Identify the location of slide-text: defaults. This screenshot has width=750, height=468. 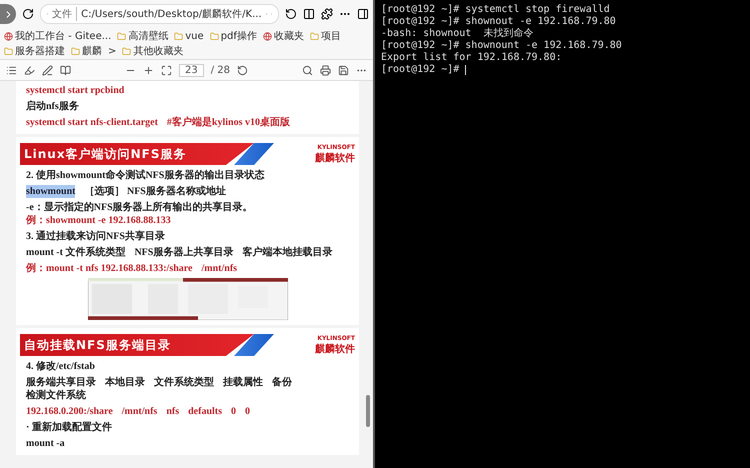
(205, 411).